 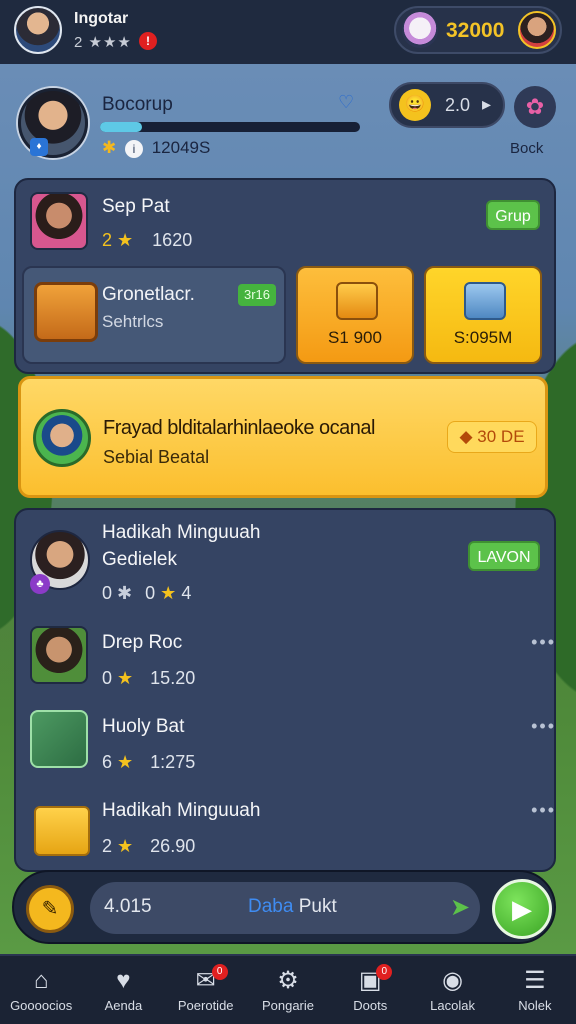 What do you see at coordinates (522, 909) in the screenshot?
I see `play-button: ▶` at bounding box center [522, 909].